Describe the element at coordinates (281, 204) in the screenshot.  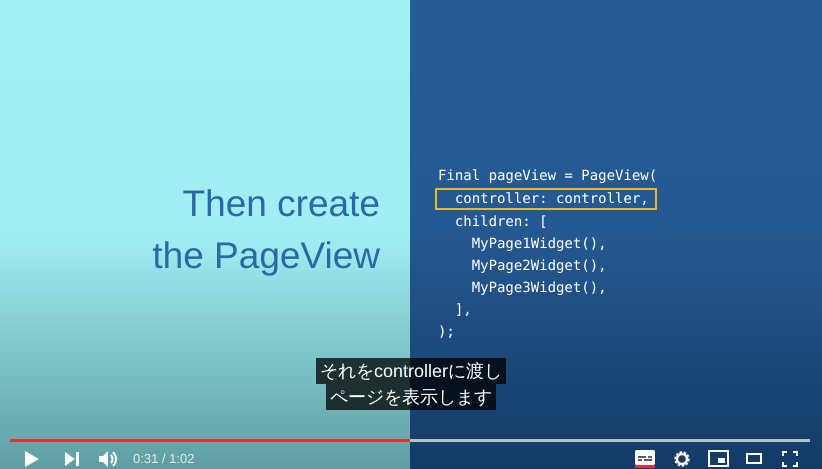
I see `slide-title: Then create` at that location.